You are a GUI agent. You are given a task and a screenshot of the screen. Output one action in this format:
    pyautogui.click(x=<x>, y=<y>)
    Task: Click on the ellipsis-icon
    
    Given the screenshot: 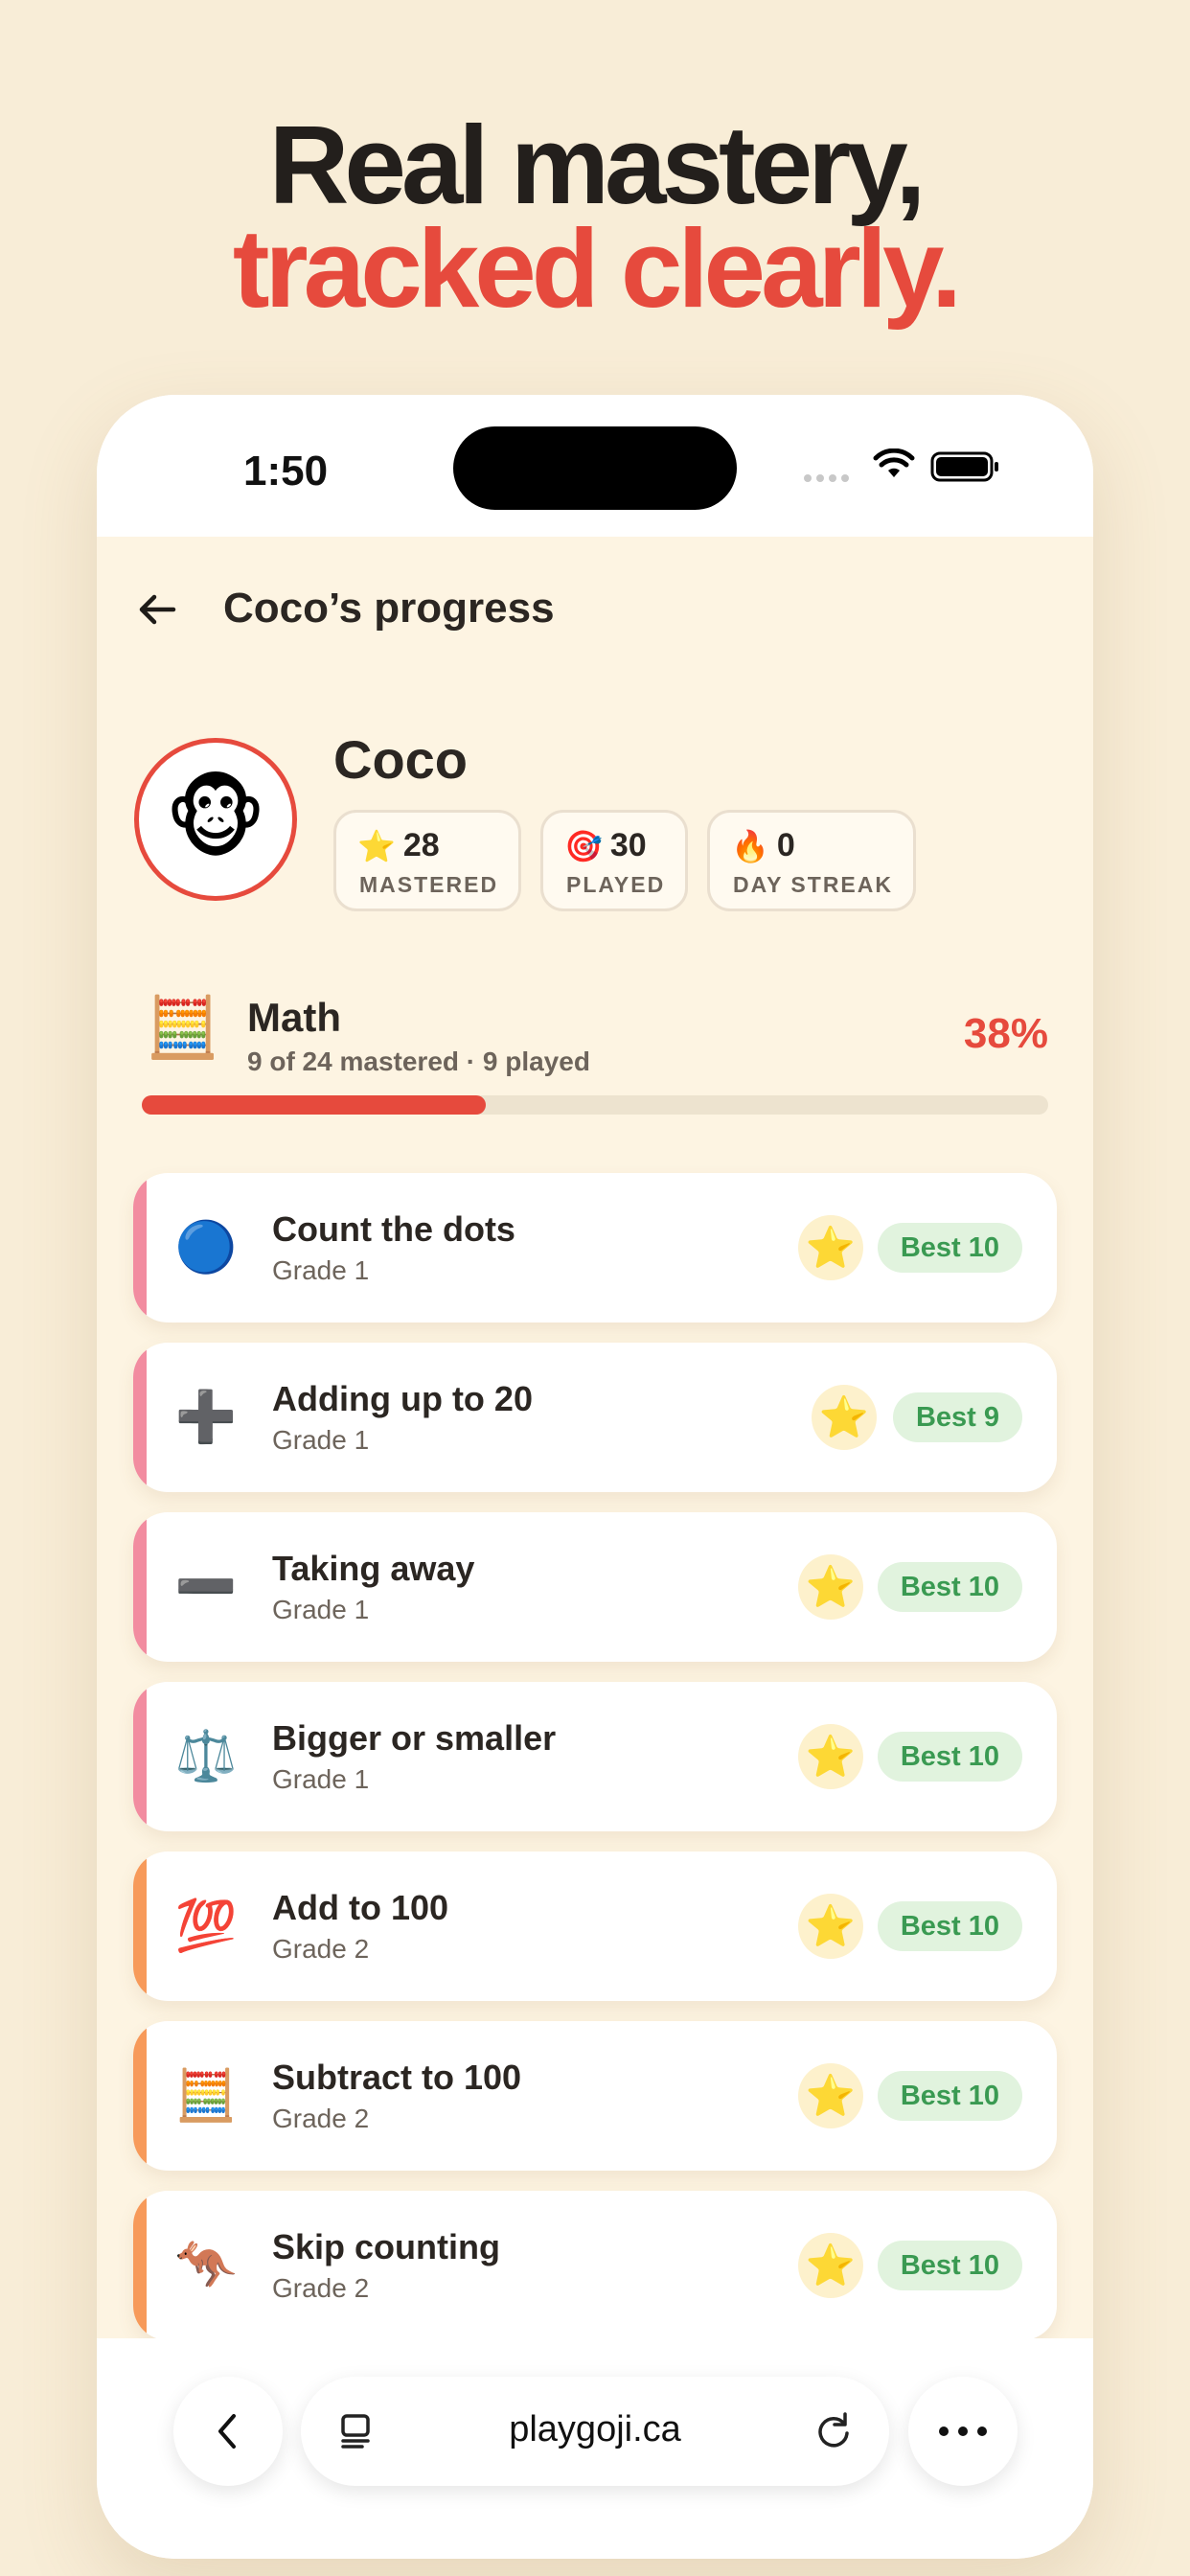 What is the action you would take?
    pyautogui.click(x=963, y=2431)
    